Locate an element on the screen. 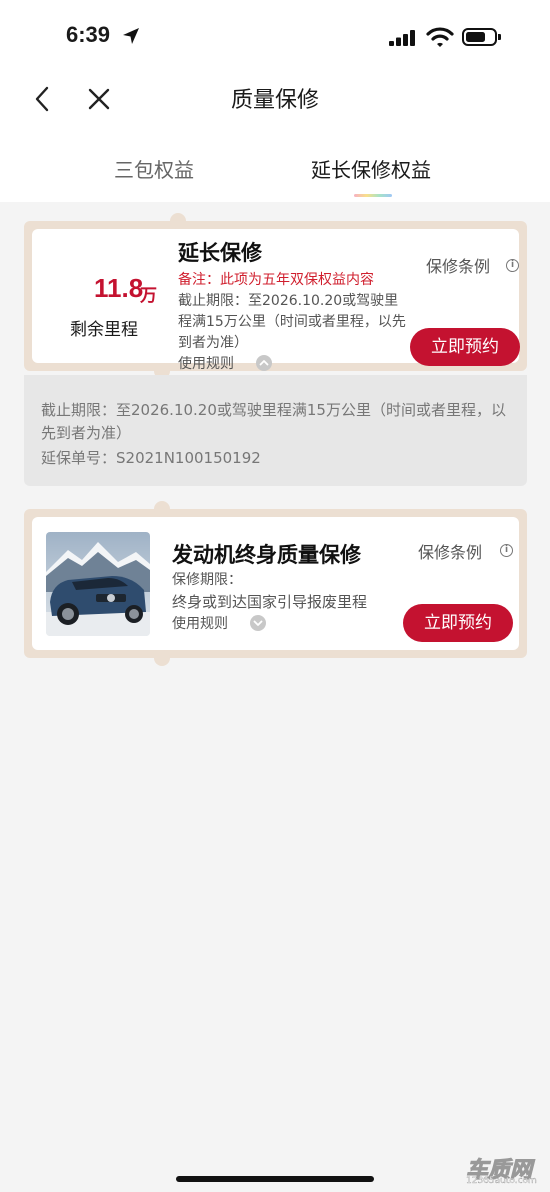  tab-bar: 三包权益 延长保修权益 is located at coordinates (275, 166).